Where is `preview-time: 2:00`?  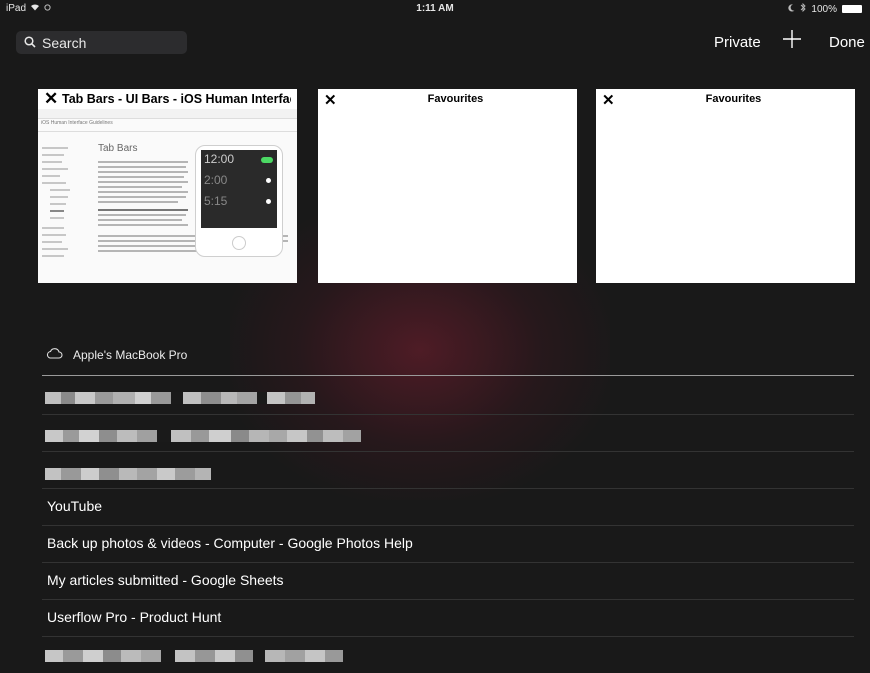 preview-time: 2:00 is located at coordinates (216, 180).